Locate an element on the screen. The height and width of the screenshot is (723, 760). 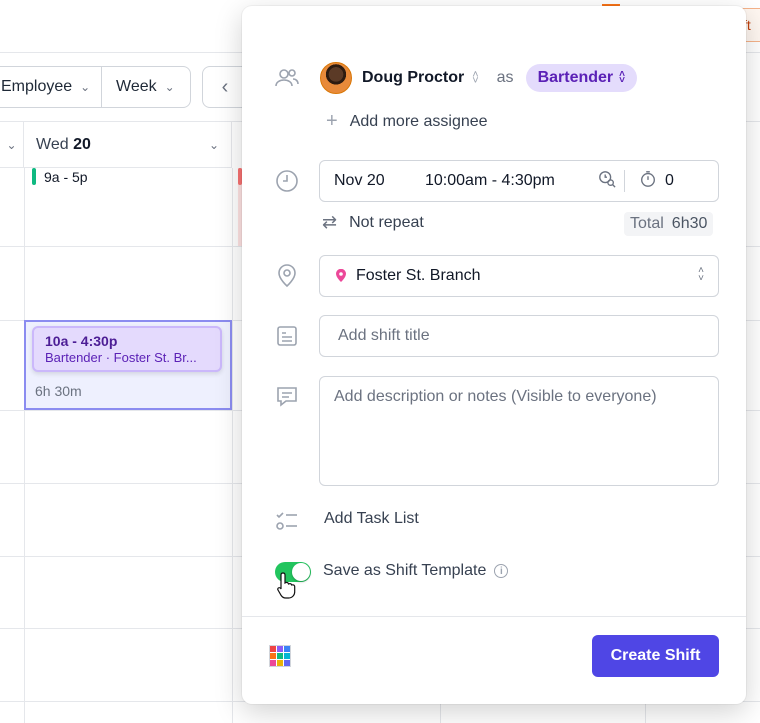
shift-time: 9a - 5p is located at coordinates (66, 176).